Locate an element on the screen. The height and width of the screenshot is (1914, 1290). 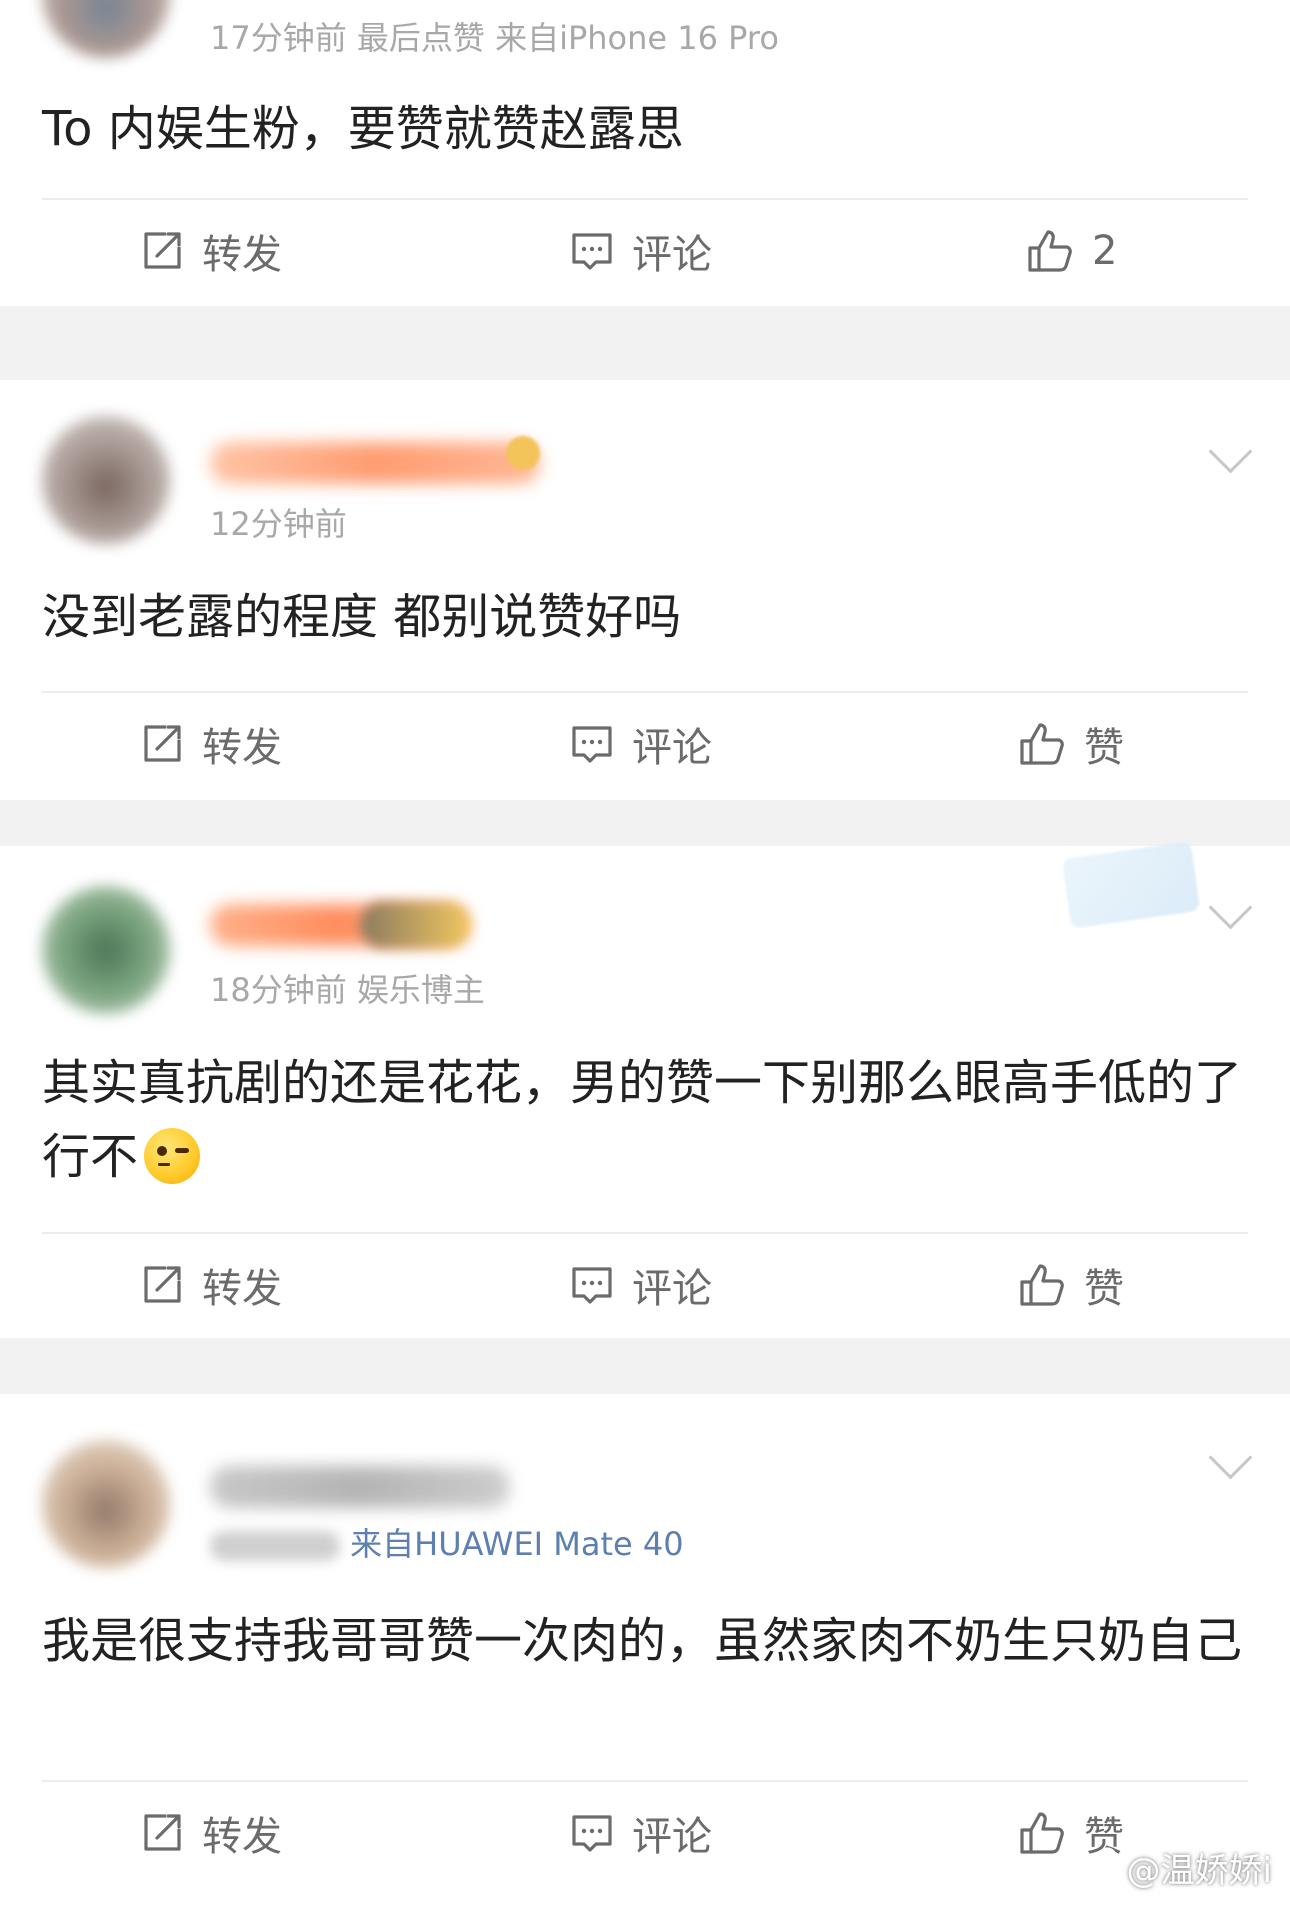
post-text: 其实真抗剧的还是花花，男的赞一下别那么眼高手低的了行不 is located at coordinates (642, 1120).